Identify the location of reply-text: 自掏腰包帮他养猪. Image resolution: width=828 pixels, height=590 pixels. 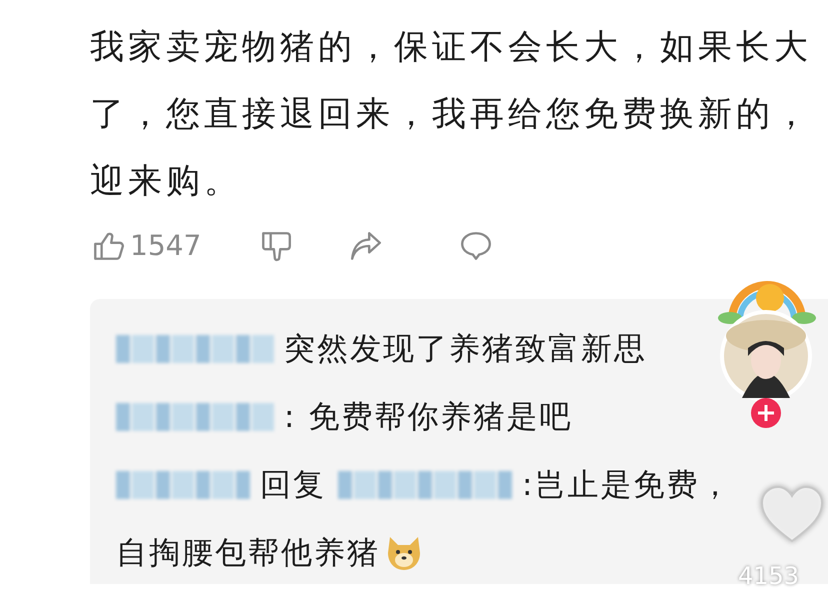
(248, 553).